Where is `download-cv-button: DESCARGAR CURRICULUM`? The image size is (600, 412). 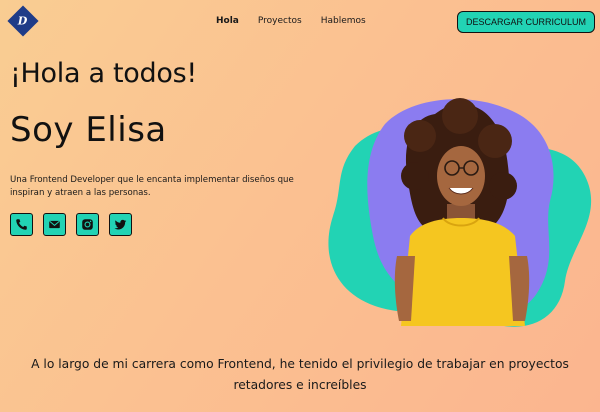 download-cv-button: DESCARGAR CURRICULUM is located at coordinates (525, 22).